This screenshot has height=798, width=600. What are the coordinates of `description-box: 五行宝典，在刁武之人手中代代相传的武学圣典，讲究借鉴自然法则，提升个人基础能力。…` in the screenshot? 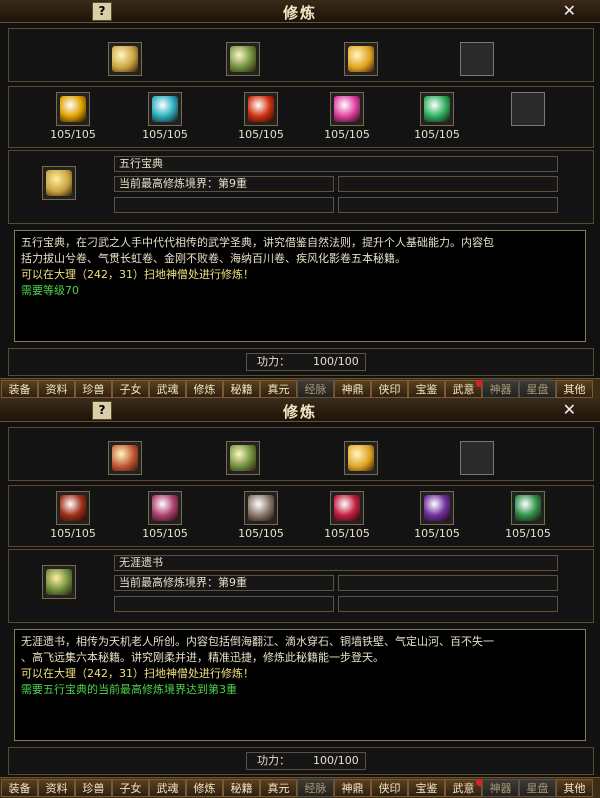 It's located at (300, 286).